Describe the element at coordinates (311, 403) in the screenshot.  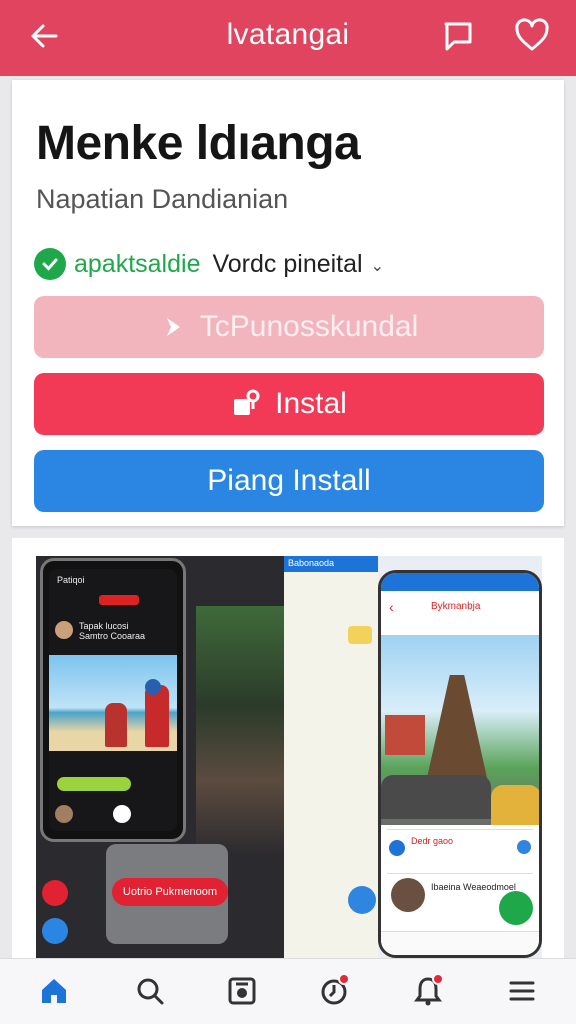
I see `install-button-label: Instal` at that location.